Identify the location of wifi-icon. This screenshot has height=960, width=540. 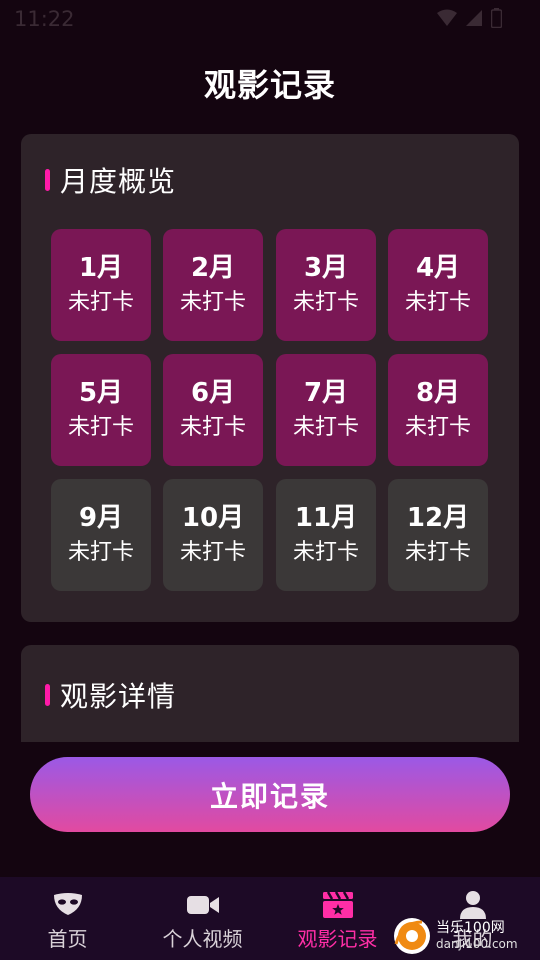
(447, 17).